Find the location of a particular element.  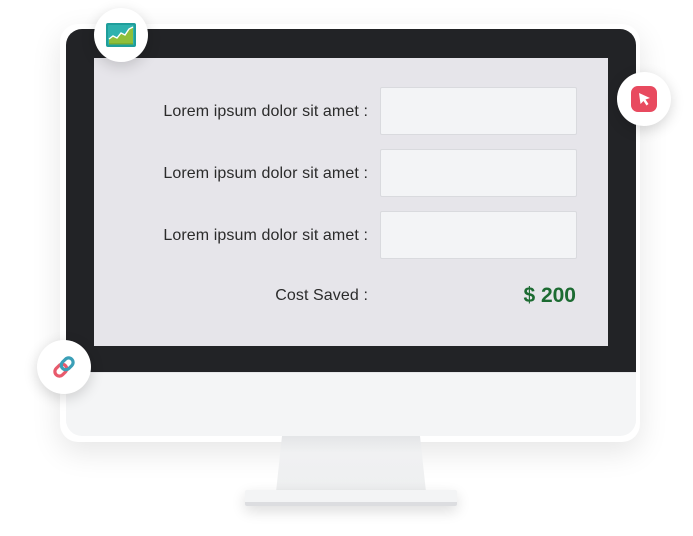

cost-saved-label: Cost Saved : is located at coordinates (321, 295).